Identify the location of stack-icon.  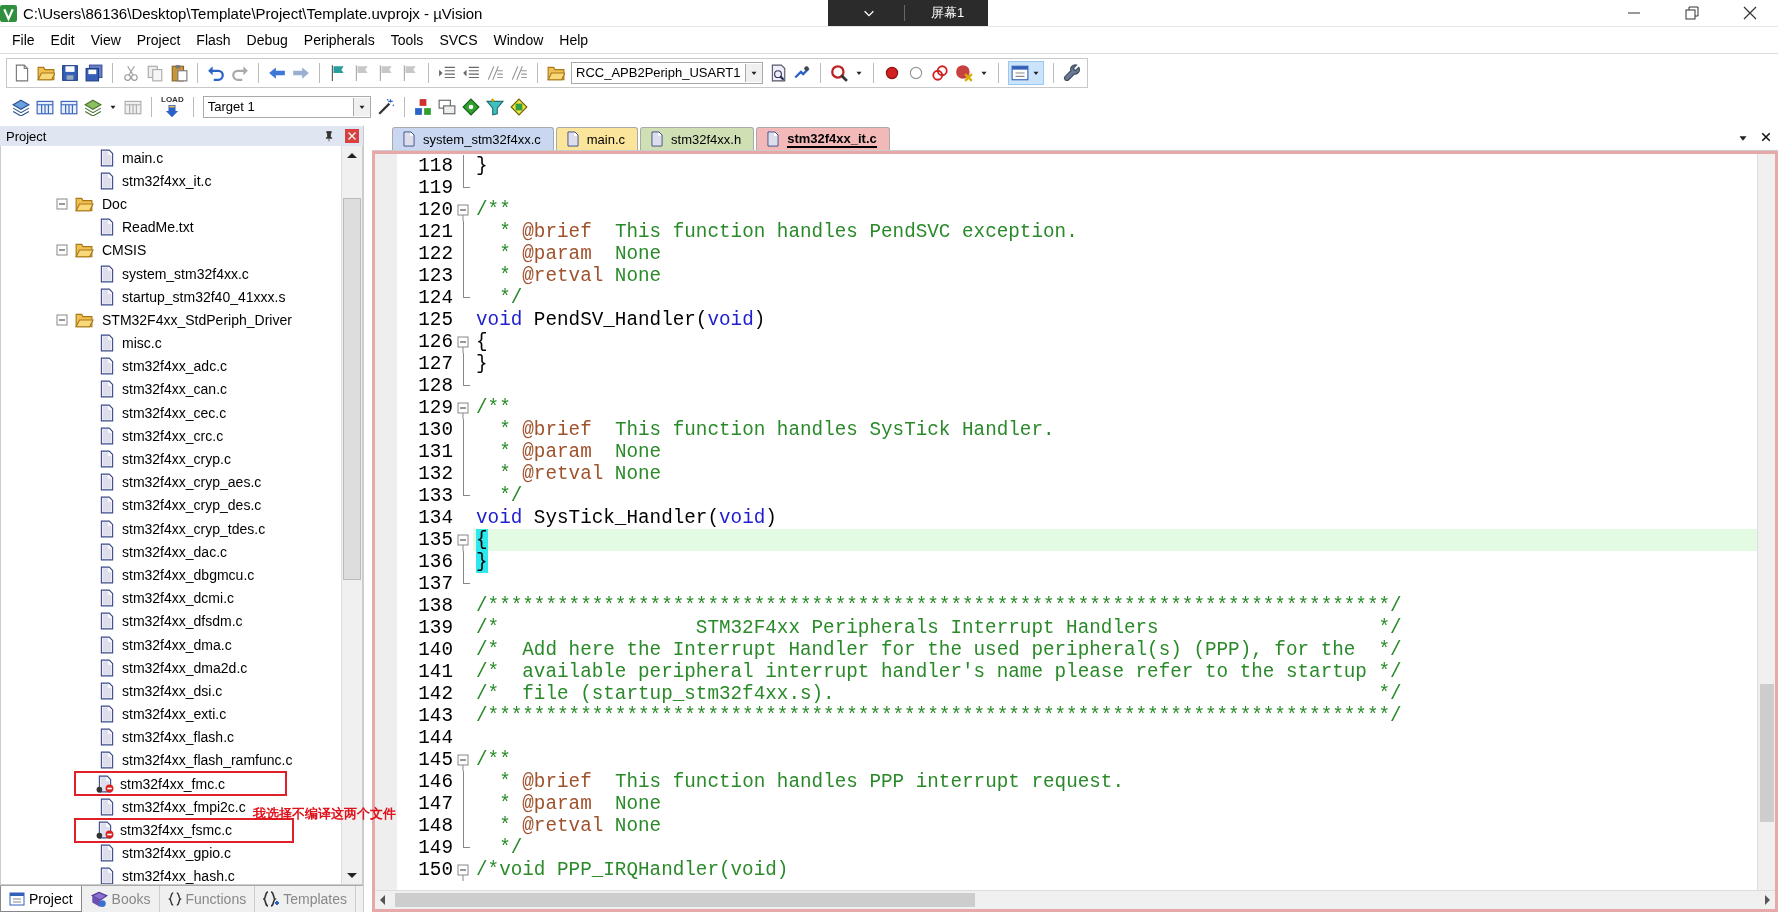
(93, 106).